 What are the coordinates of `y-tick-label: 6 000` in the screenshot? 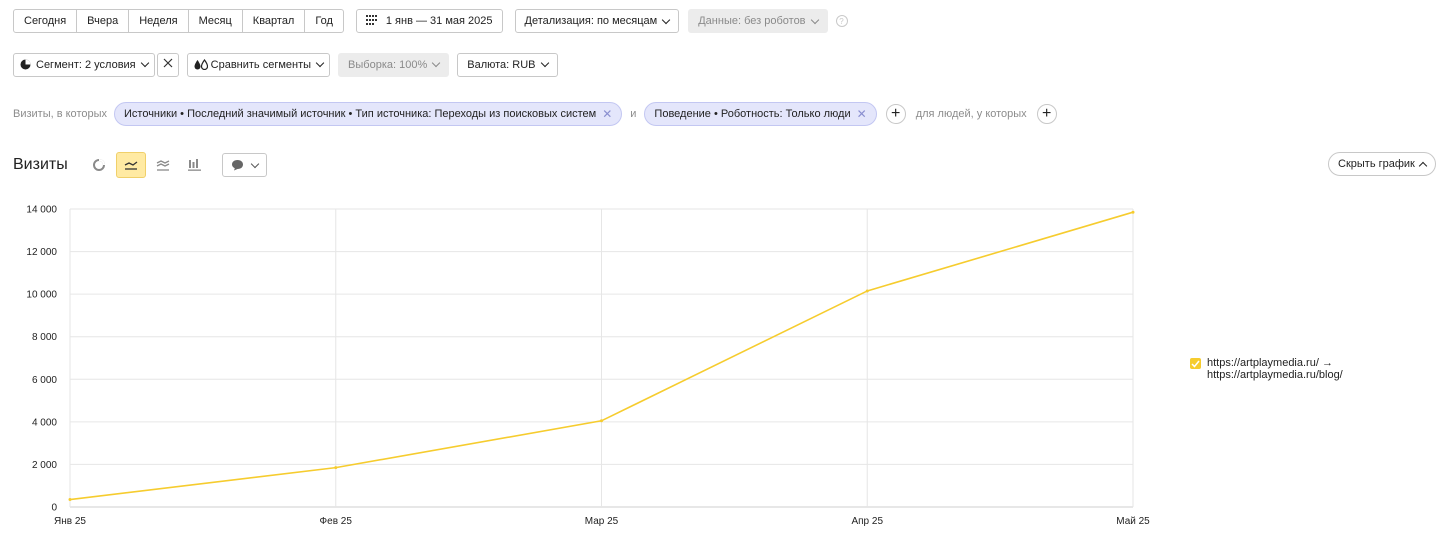 It's located at (44, 380).